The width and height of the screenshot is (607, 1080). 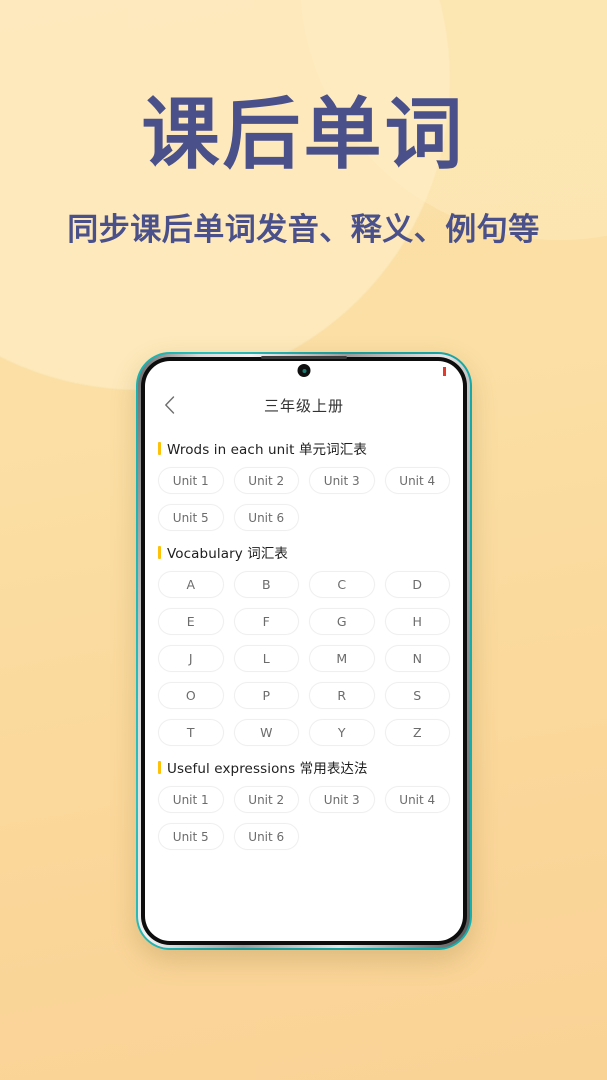 I want to click on letter-pill: P, so click(x=266, y=695).